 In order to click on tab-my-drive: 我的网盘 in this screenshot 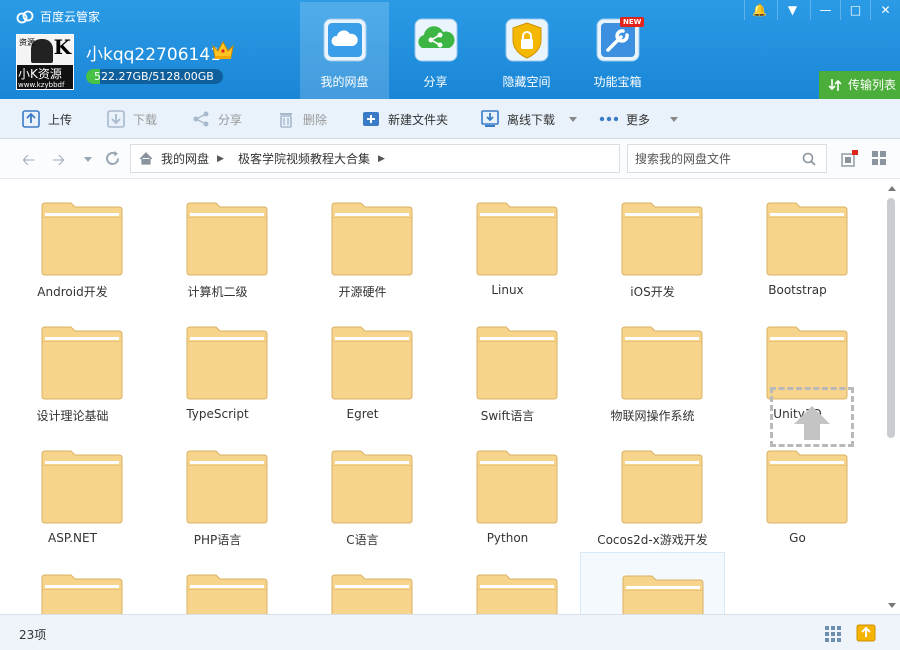, I will do `click(344, 50)`.